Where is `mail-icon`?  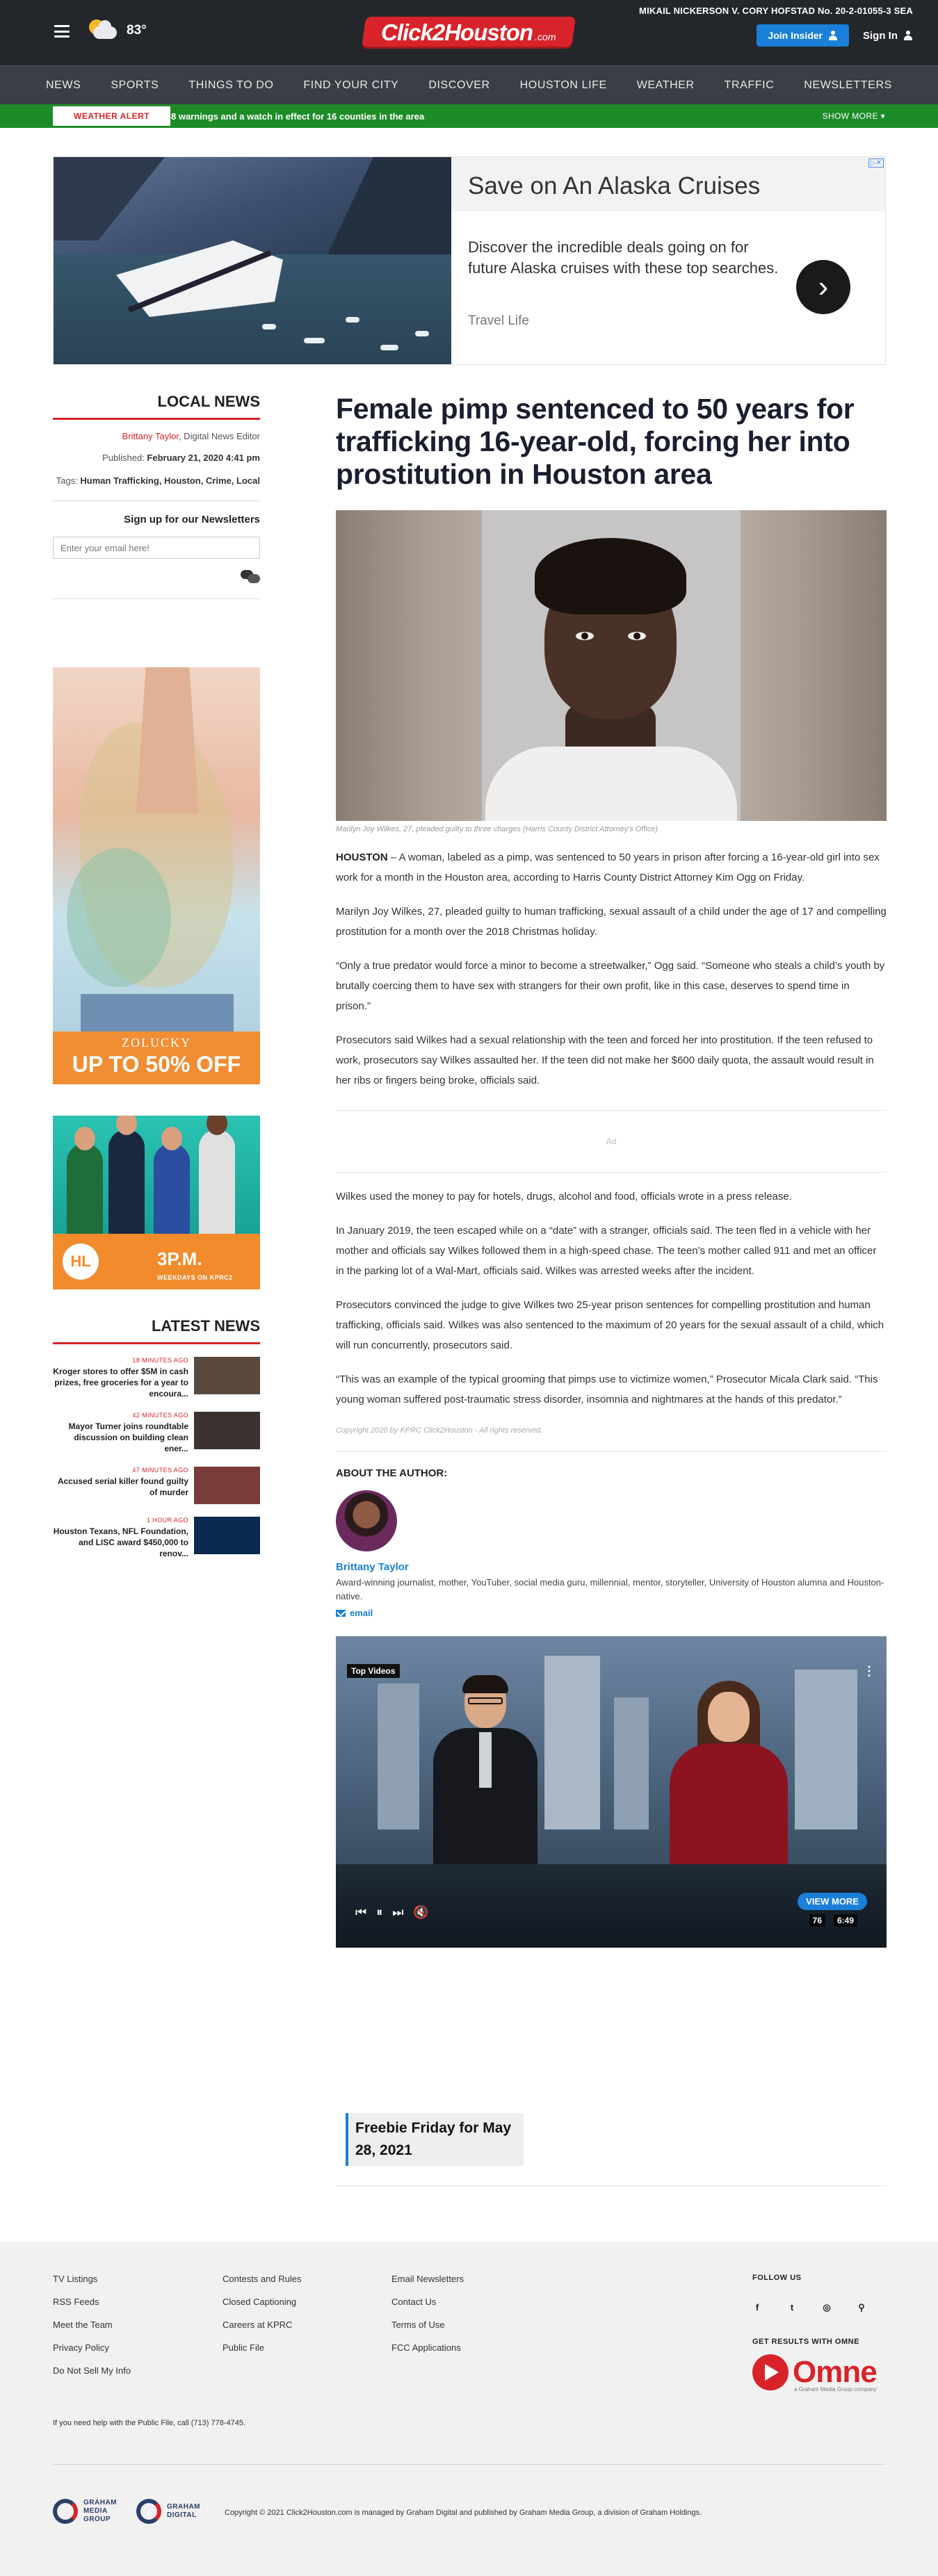
mail-icon is located at coordinates (341, 1613).